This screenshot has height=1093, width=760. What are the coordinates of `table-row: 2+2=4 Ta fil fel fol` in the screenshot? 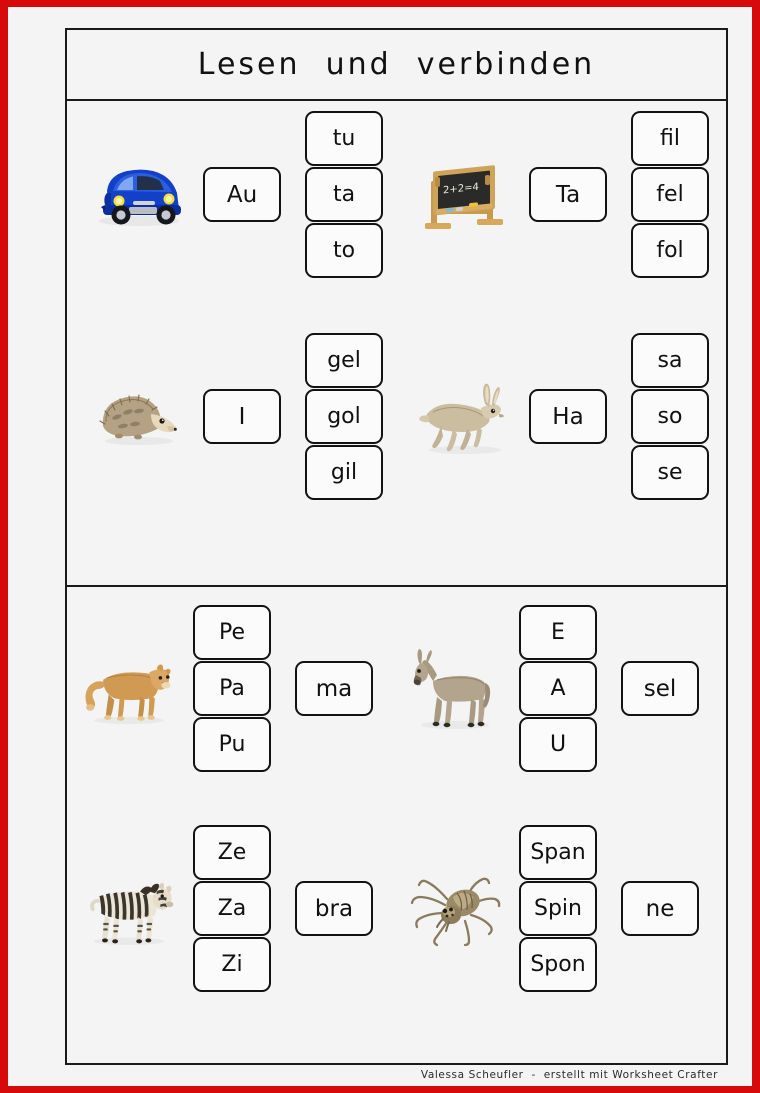 It's located at (563, 194).